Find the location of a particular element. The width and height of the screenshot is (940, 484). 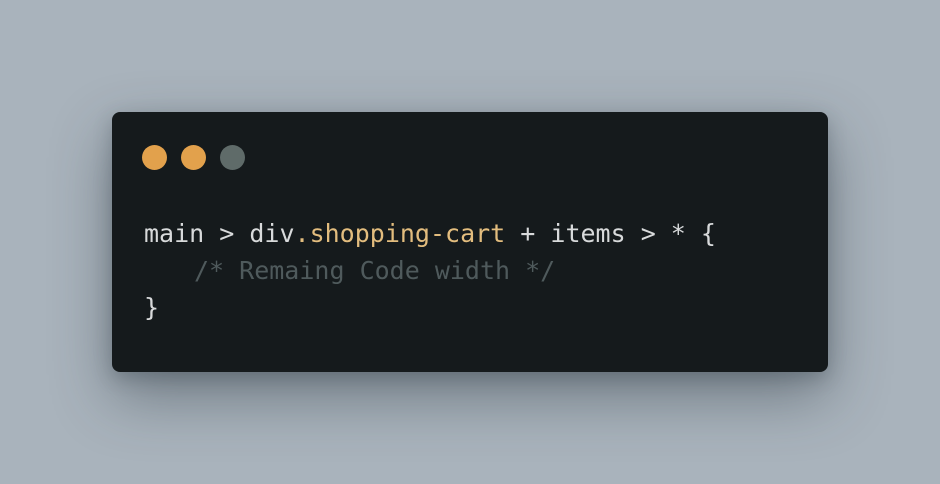

code-comment: /* Remaing Code width */ is located at coordinates (375, 270).